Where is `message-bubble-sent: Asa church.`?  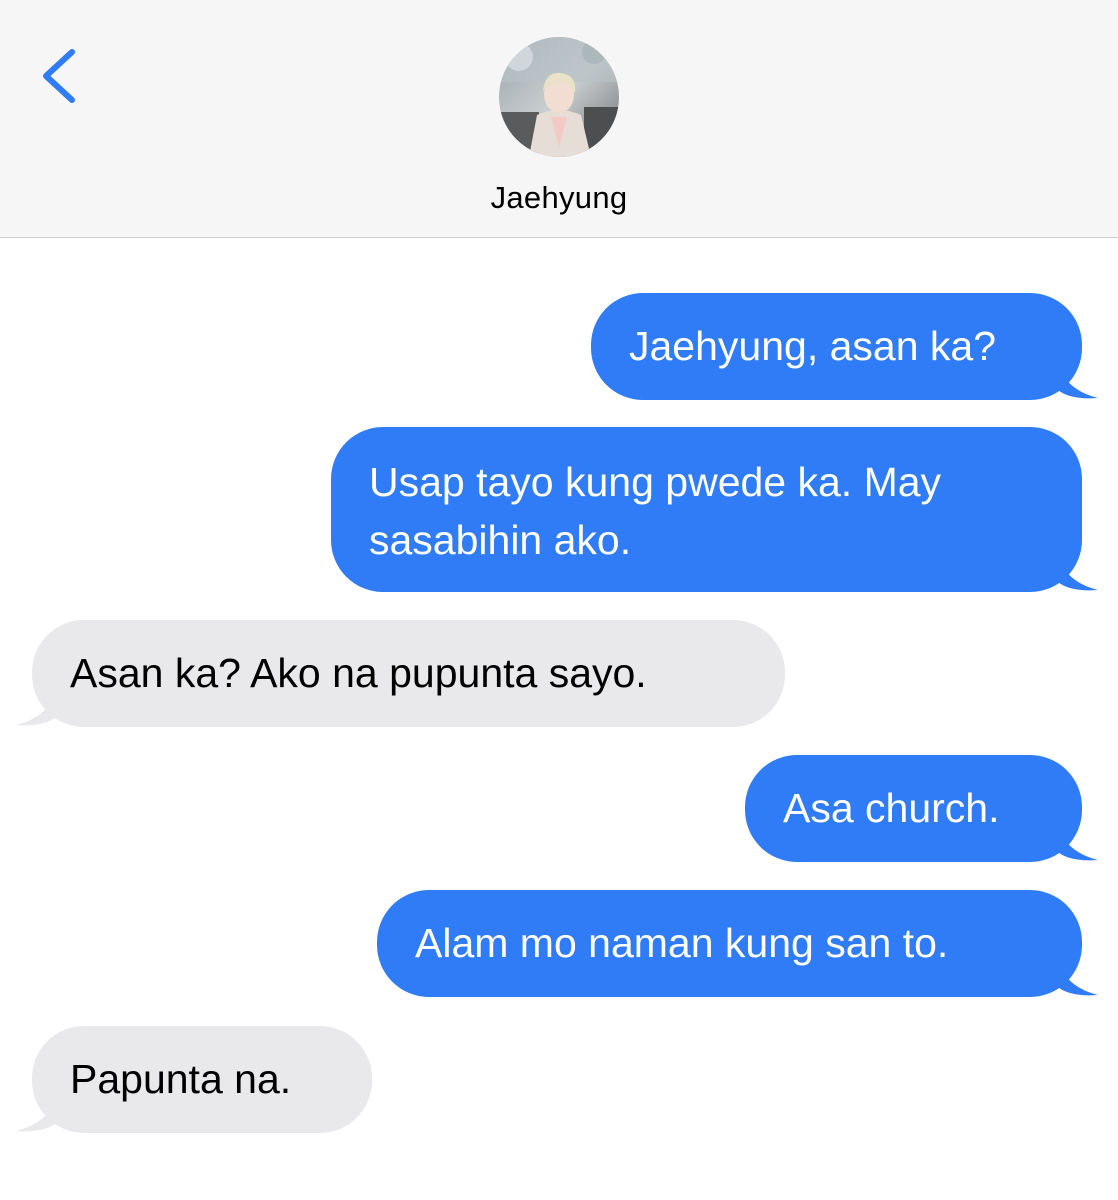
message-bubble-sent: Asa church. is located at coordinates (921, 808).